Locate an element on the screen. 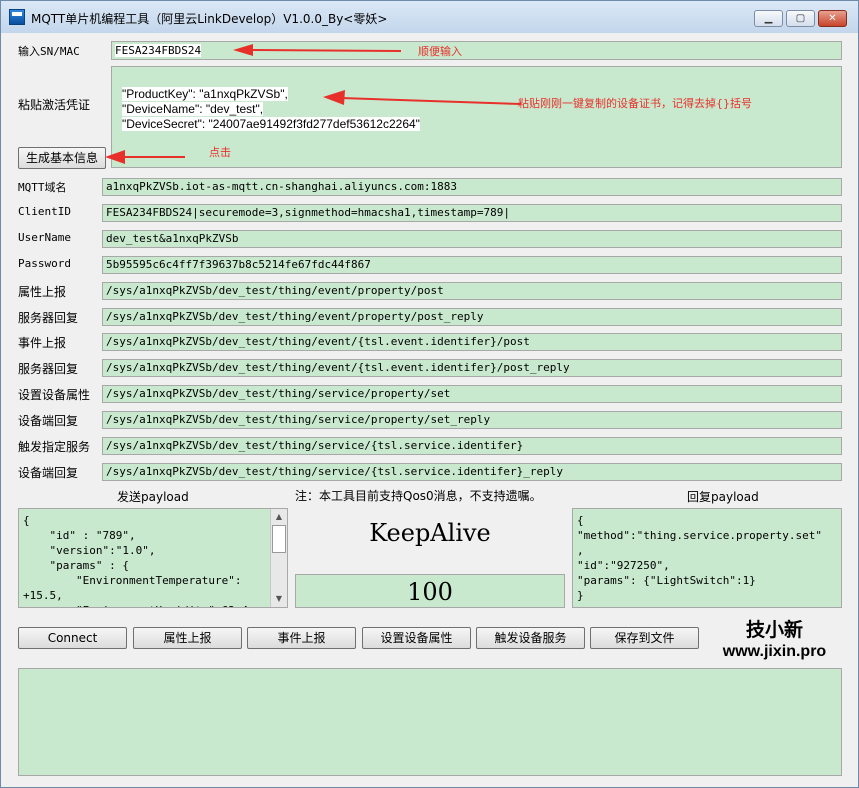 The height and width of the screenshot is (788, 859). save-file-button: 保存到文件 is located at coordinates (644, 638).